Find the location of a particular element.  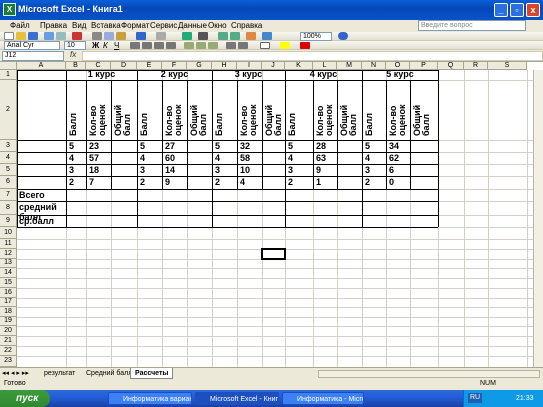

row-header: 21 is located at coordinates (8, 341).